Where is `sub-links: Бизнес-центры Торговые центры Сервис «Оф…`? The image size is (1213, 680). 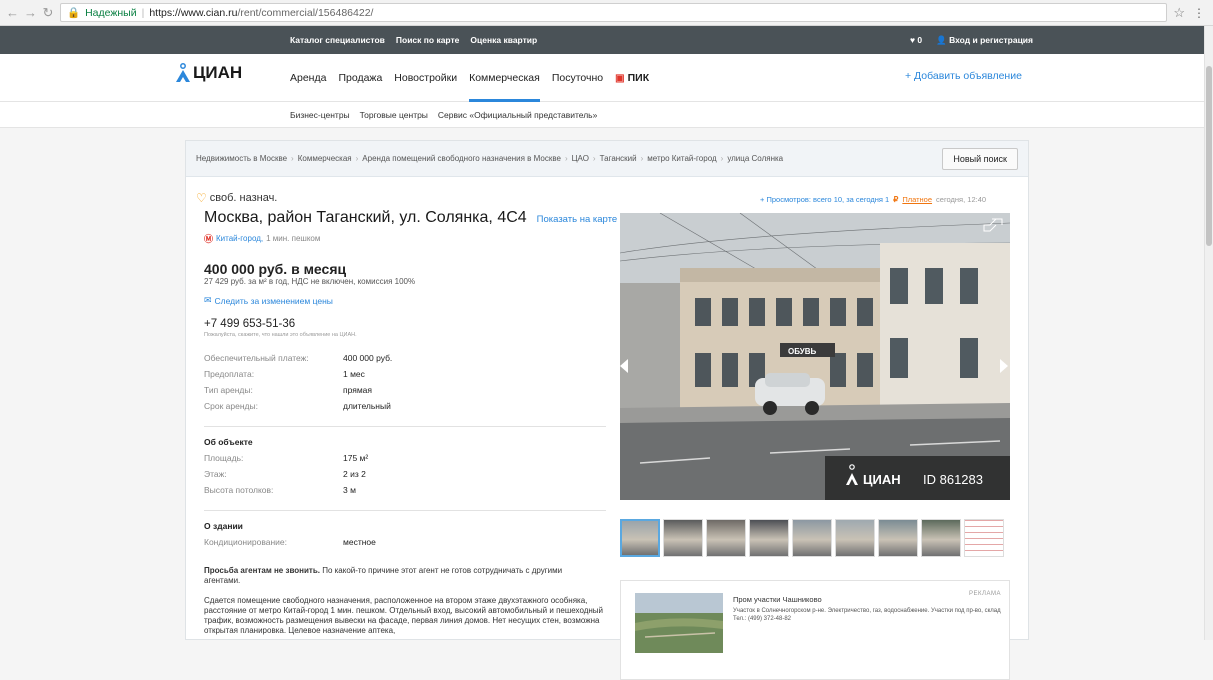
sub-links: Бизнес-центры Торговые центры Сервис «Оф… is located at coordinates (443, 115).